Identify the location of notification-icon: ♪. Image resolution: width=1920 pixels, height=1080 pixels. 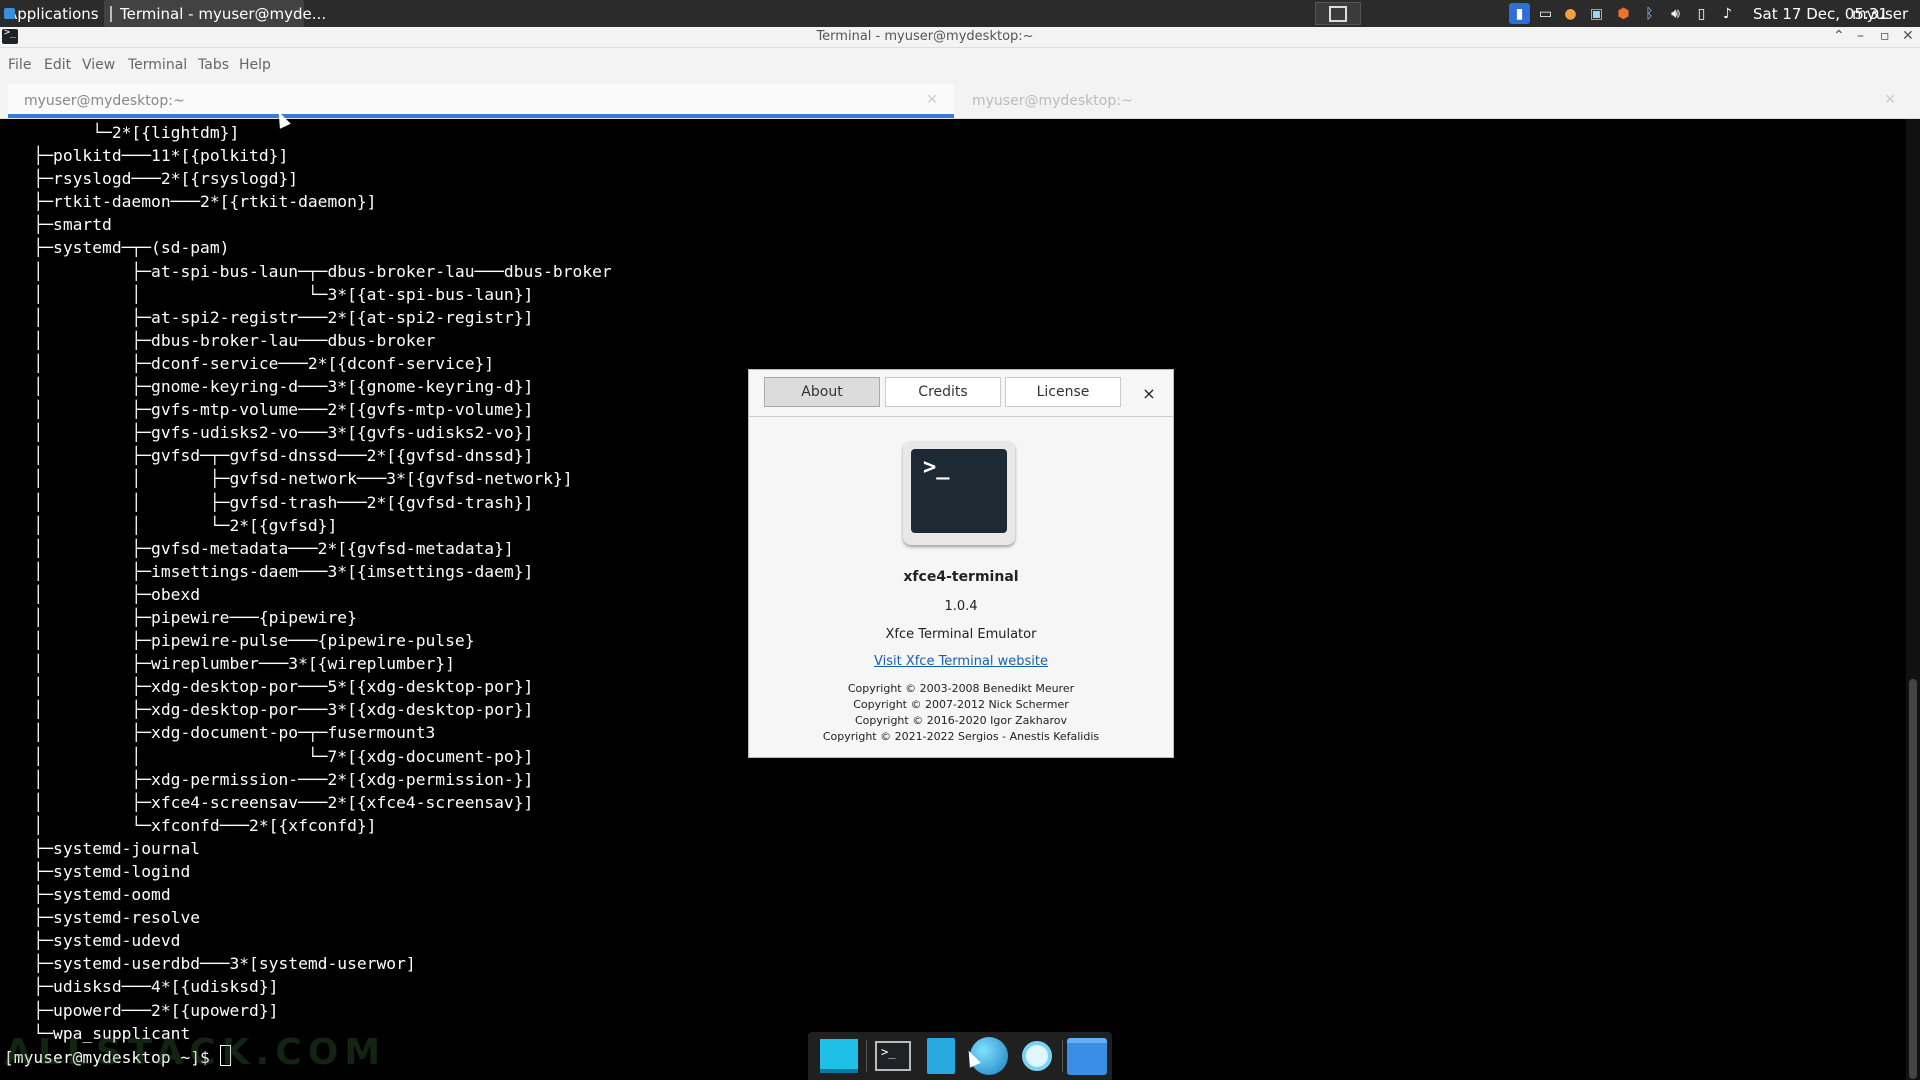
(1727, 13).